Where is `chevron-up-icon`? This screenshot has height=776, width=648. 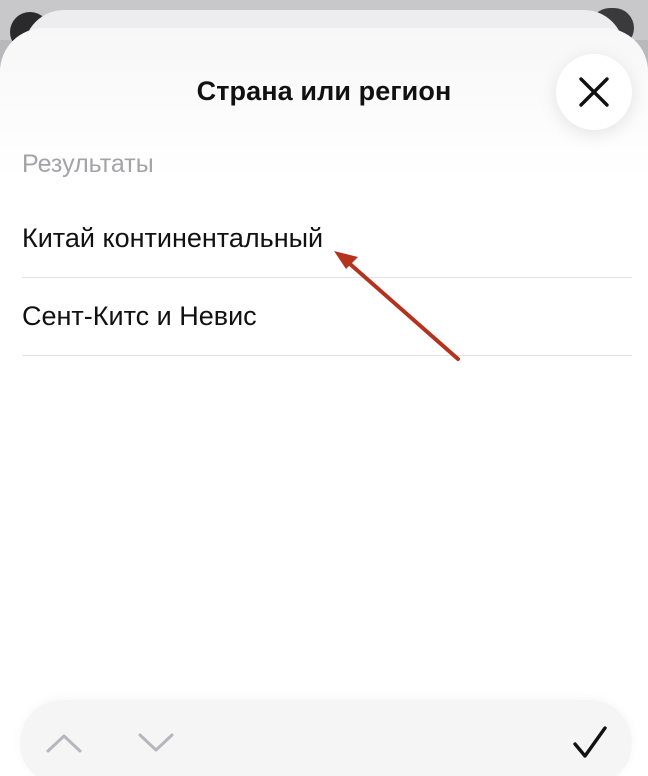 chevron-up-icon is located at coordinates (64, 743).